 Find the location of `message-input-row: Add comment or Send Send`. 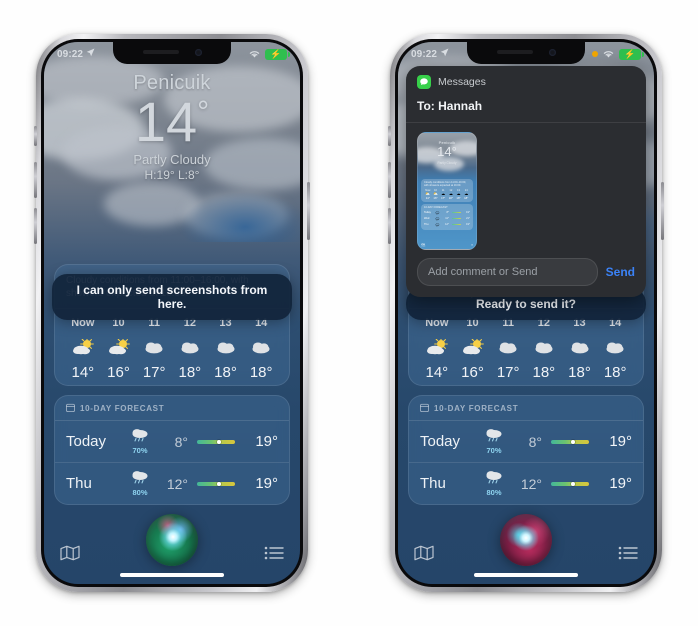

message-input-row: Add comment or Send Send is located at coordinates (526, 277).